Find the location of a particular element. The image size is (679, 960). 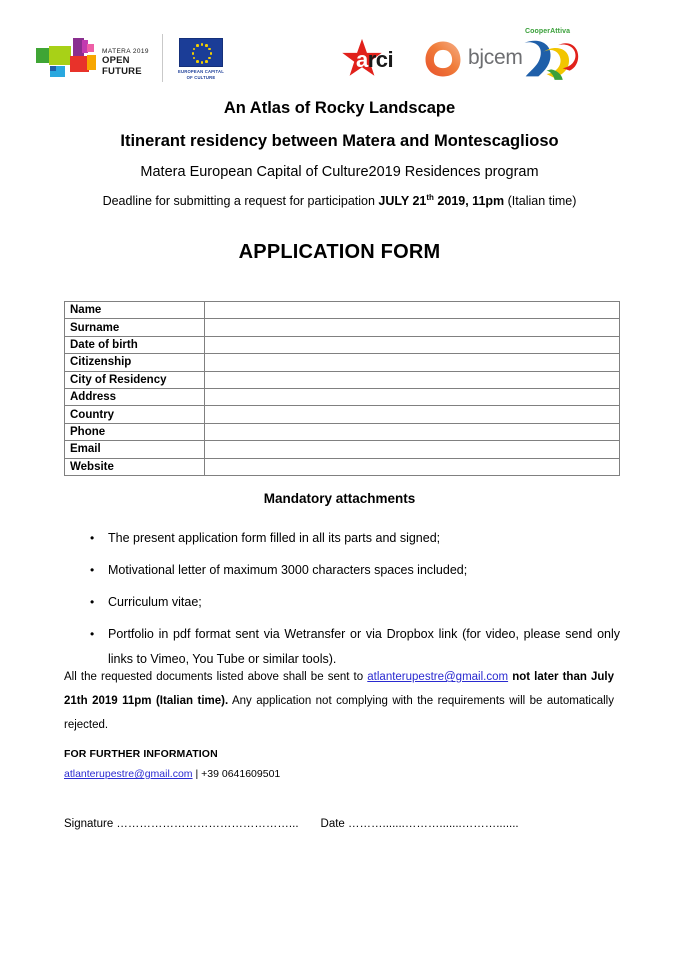

list-item-text: Curriculum vitae; is located at coordinates (155, 602).